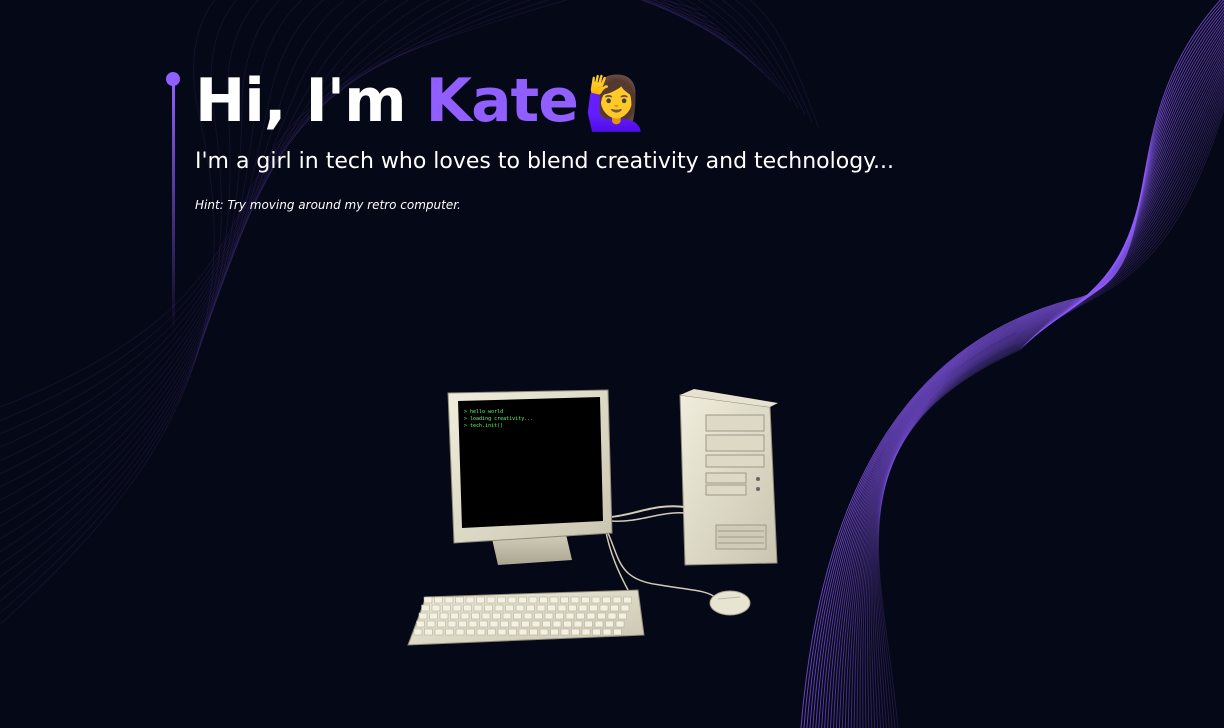  What do you see at coordinates (483, 412) in the screenshot?
I see `terminal-line: > hello world` at bounding box center [483, 412].